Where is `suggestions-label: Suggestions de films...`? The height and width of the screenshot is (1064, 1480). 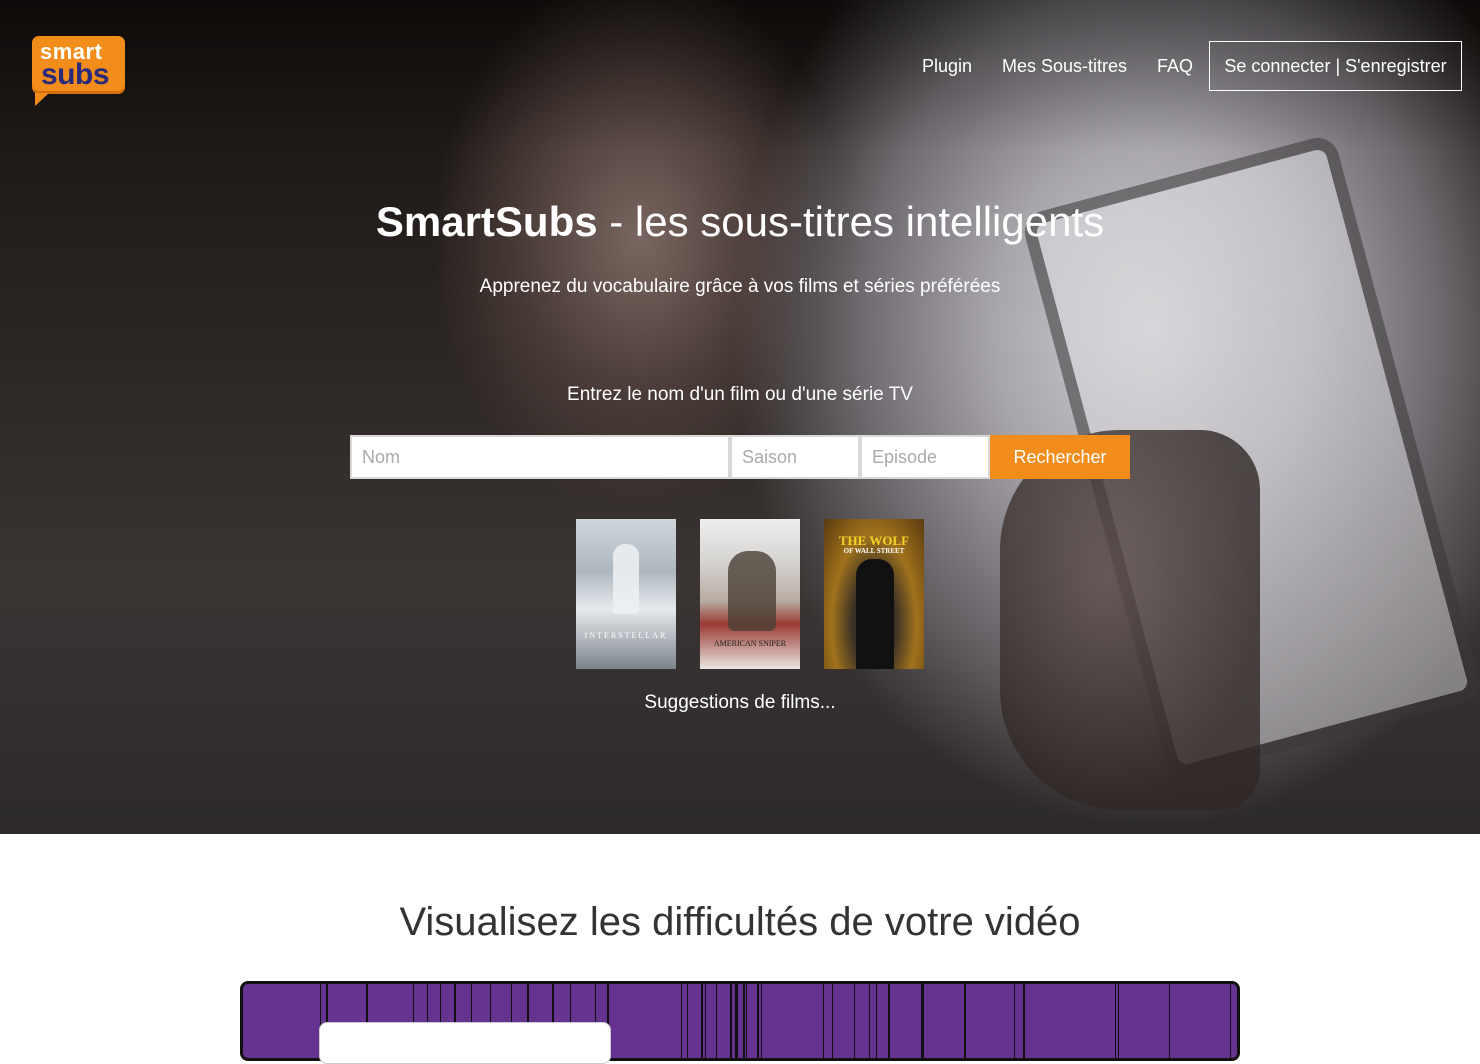 suggestions-label: Suggestions de films... is located at coordinates (740, 702).